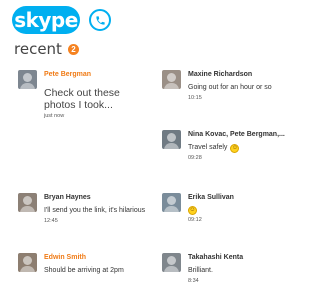 The width and height of the screenshot is (320, 300). I want to click on phone-icon, so click(100, 20).